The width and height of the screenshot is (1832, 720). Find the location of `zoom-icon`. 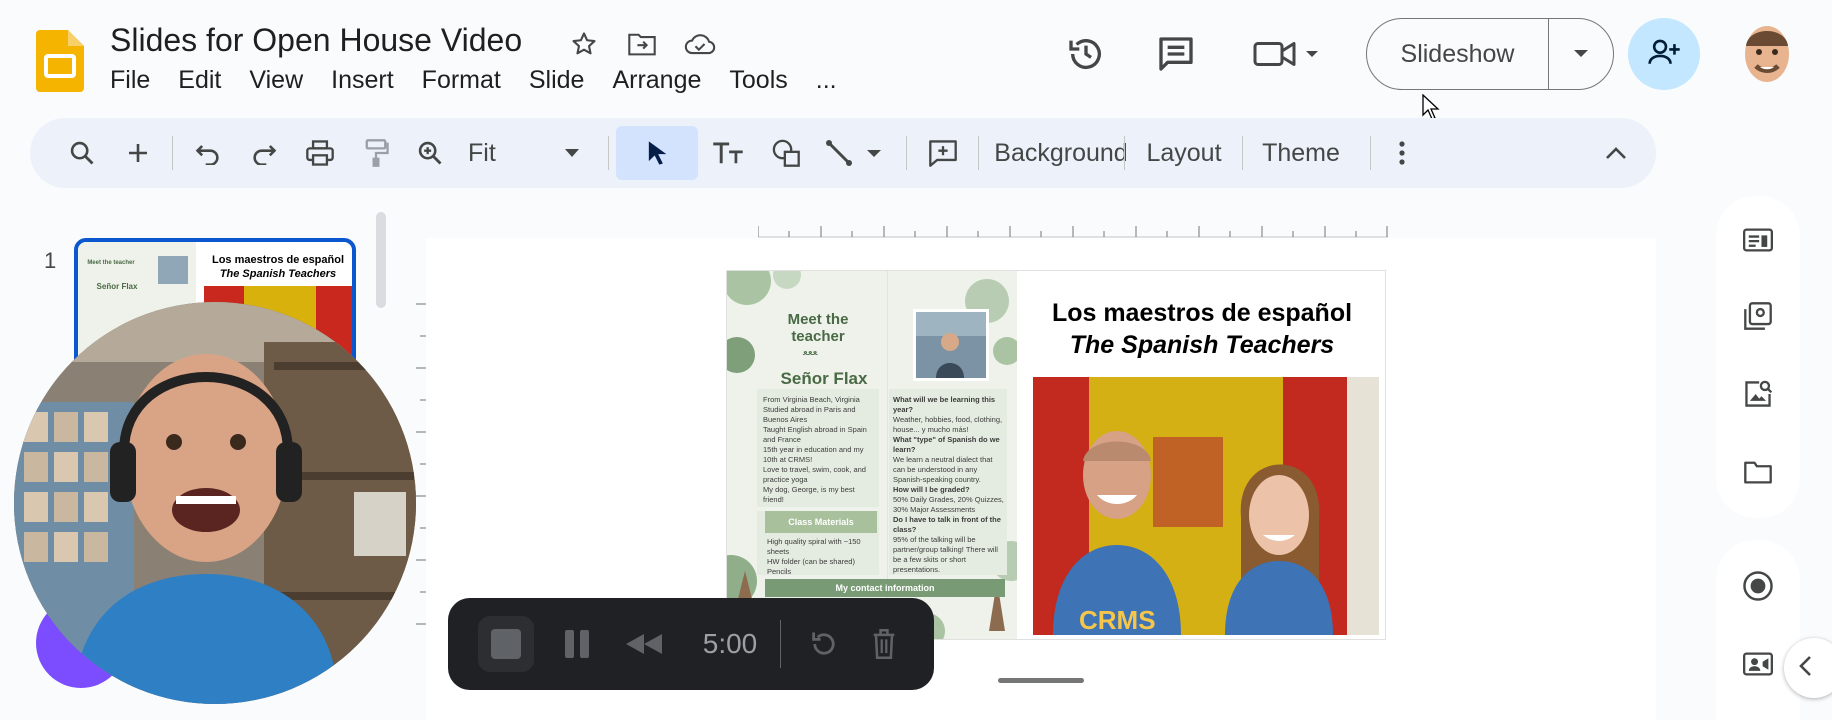

zoom-icon is located at coordinates (430, 153).